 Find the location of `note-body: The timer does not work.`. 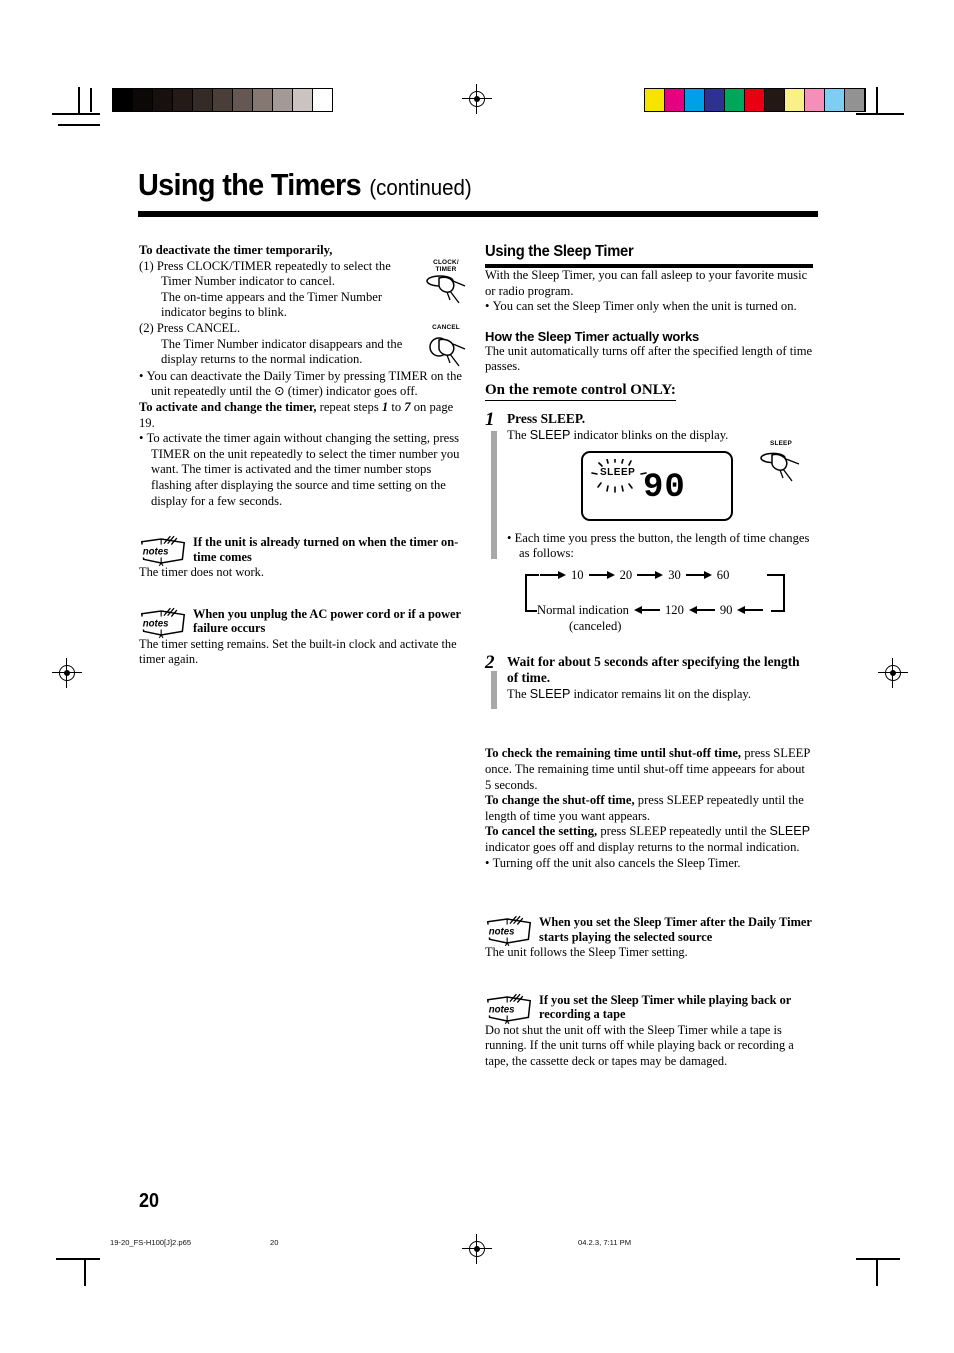

note-body: The timer does not work. is located at coordinates (201, 572).